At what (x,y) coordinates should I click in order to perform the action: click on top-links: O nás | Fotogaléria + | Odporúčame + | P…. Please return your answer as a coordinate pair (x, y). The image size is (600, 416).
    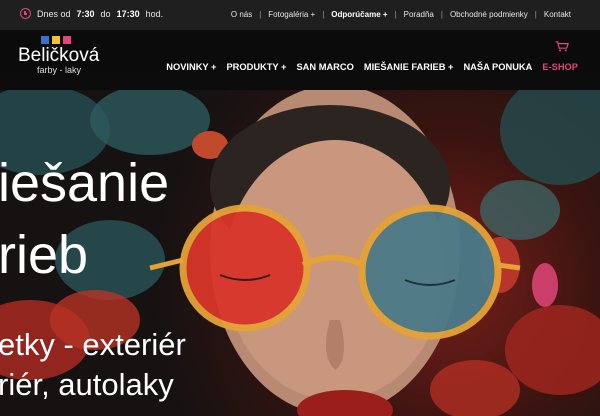
    Looking at the image, I should click on (401, 14).